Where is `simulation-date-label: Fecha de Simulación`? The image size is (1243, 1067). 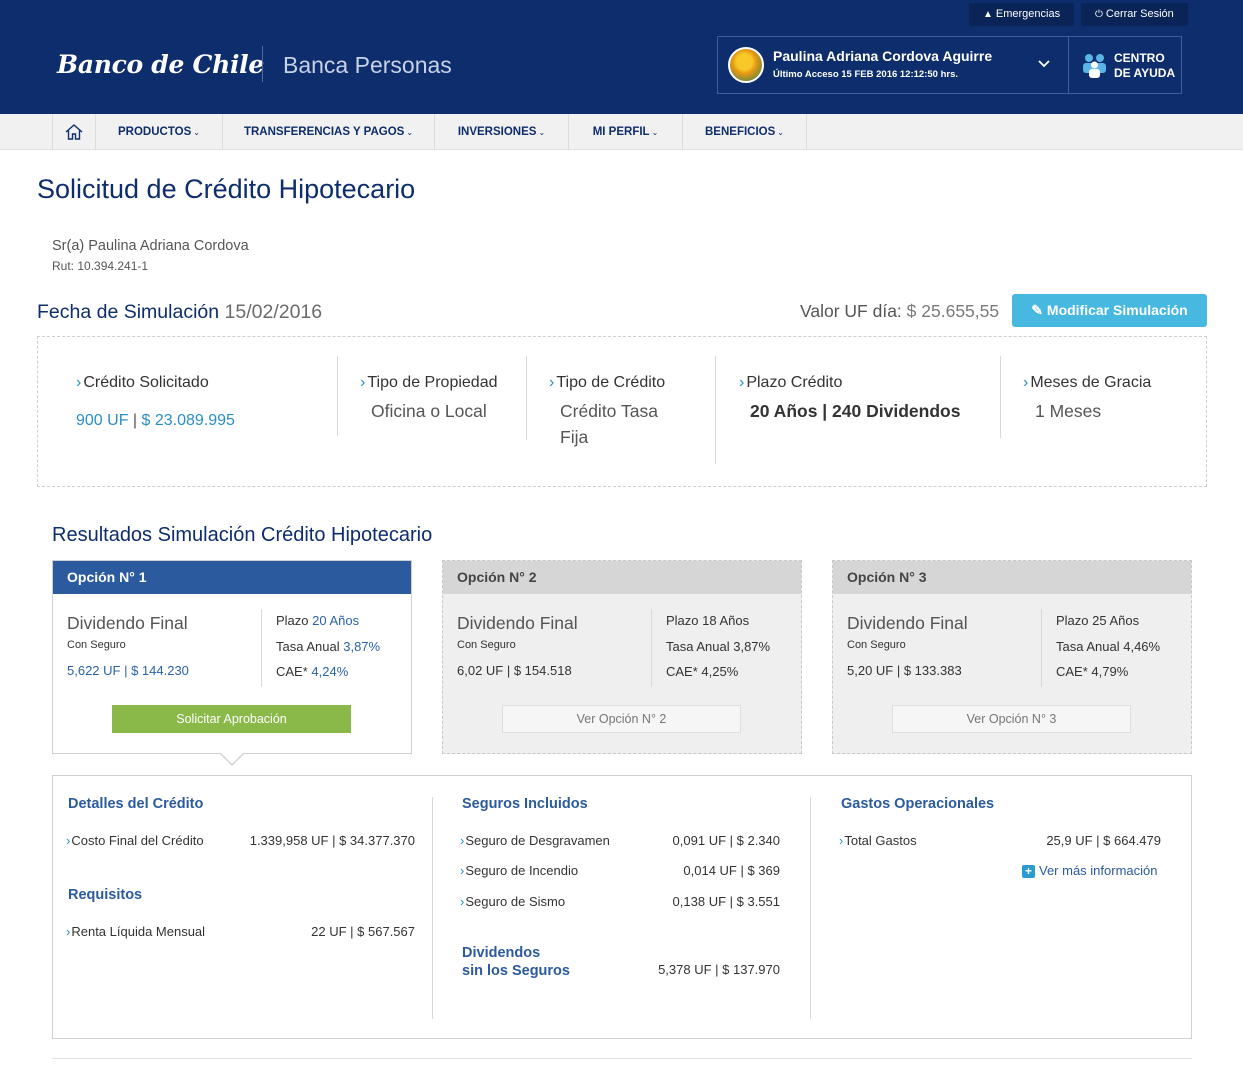
simulation-date-label: Fecha de Simulación is located at coordinates (128, 312).